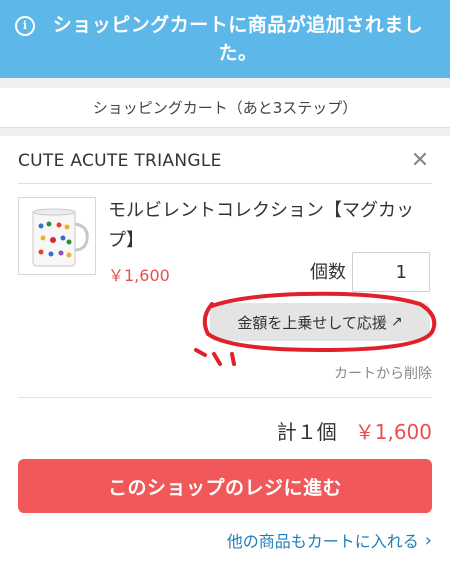 The image size is (450, 567). Describe the element at coordinates (238, 39) in the screenshot. I see `notification-text: ショッピングカートに商品が追加されました。` at that location.